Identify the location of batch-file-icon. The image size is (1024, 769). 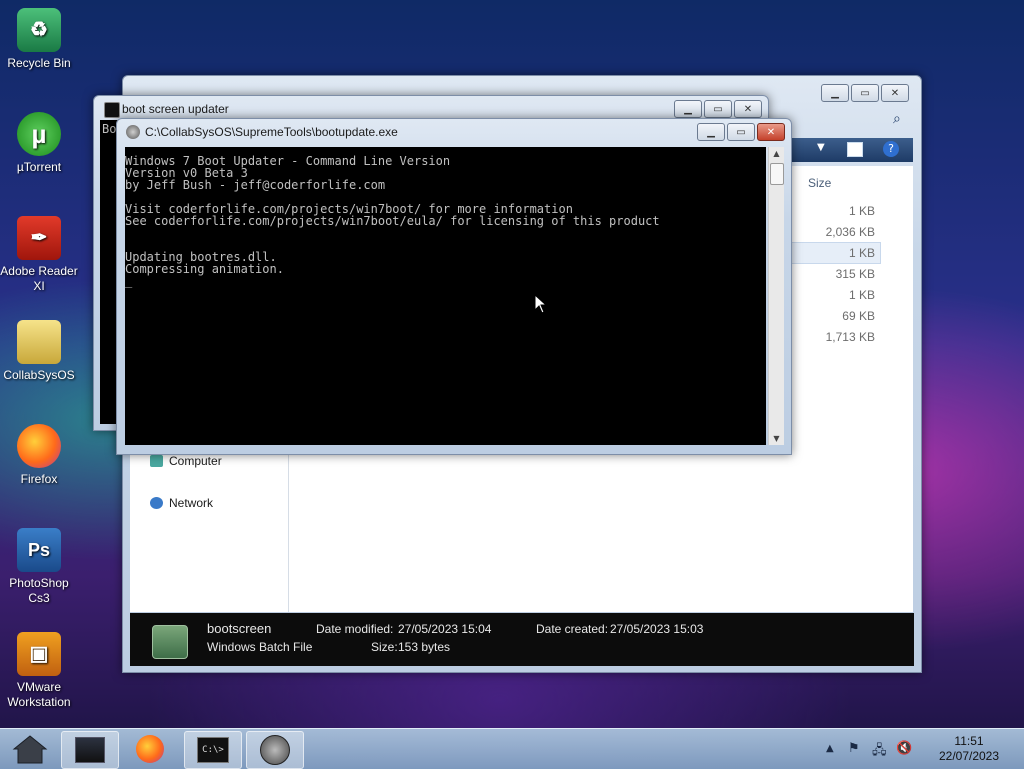
(170, 642).